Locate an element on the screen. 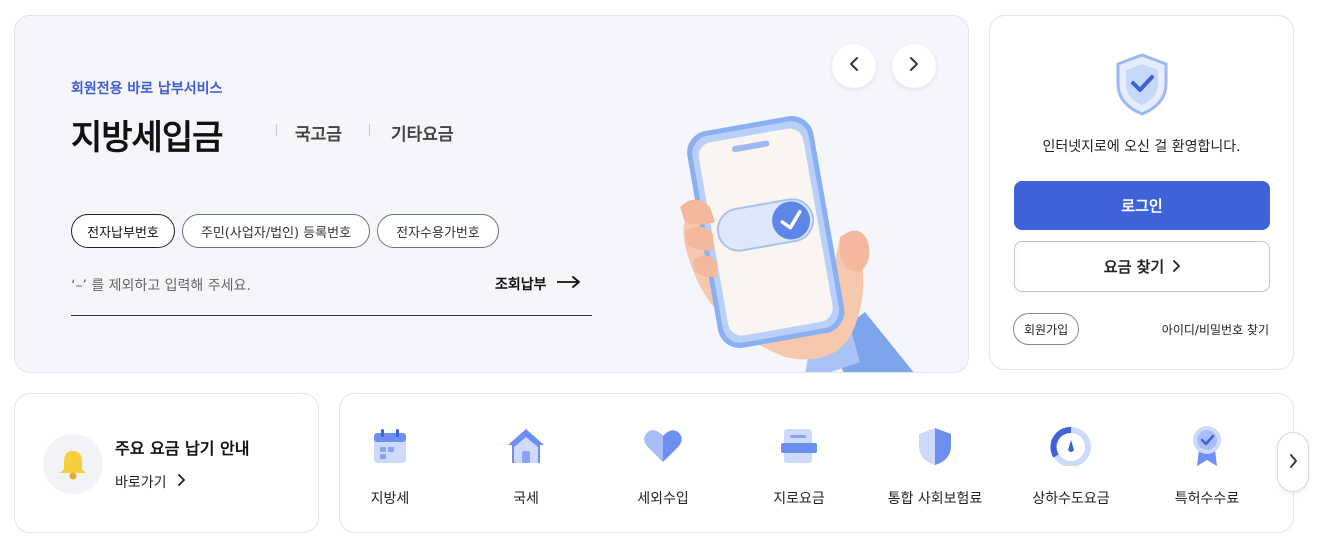 Image resolution: width=1324 pixels, height=553 pixels. tab-other-fees: 기타요금 is located at coordinates (422, 132).